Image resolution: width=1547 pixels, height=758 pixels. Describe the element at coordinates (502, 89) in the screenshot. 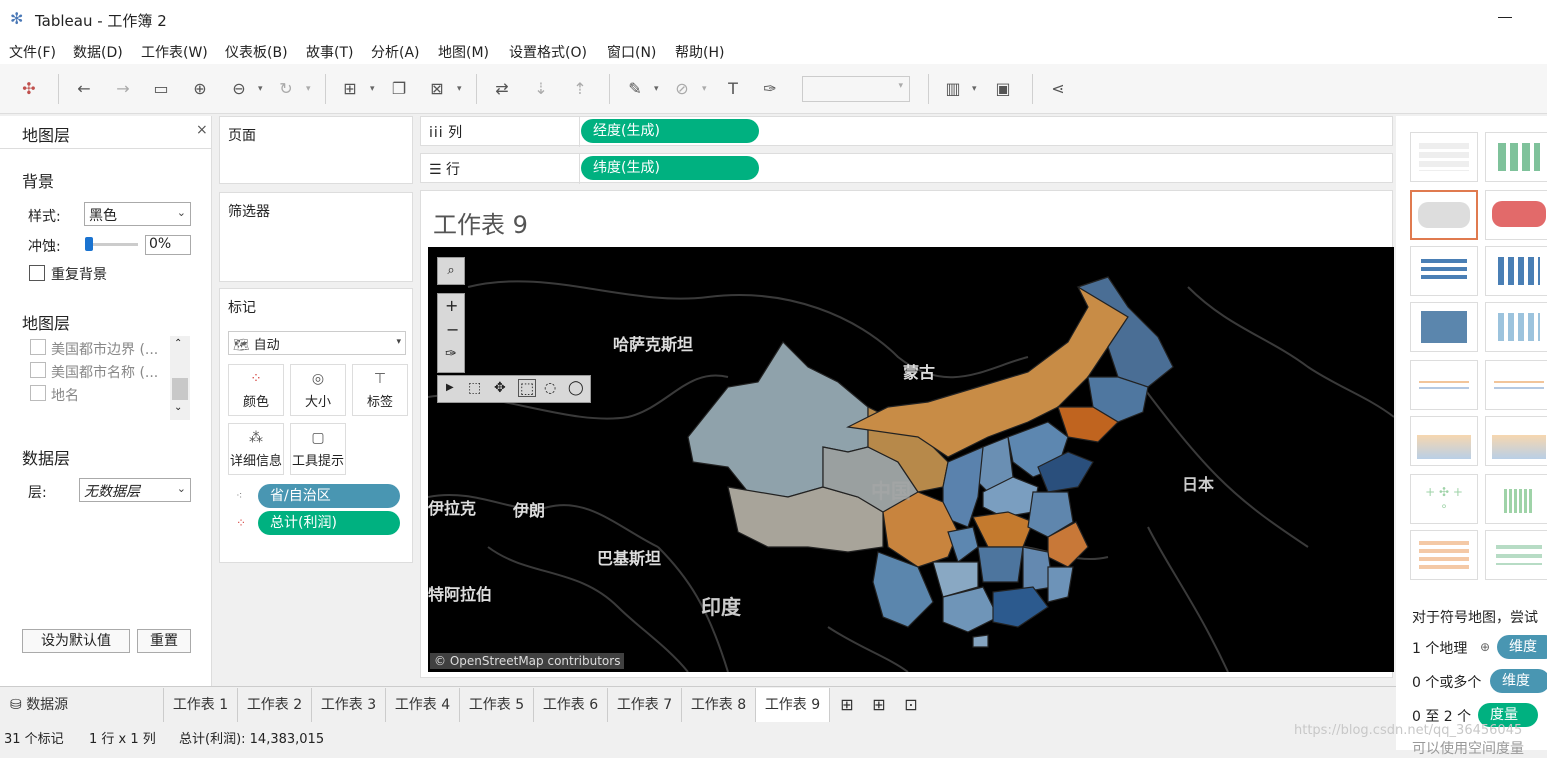

I see `swap-icon: ⇄` at that location.